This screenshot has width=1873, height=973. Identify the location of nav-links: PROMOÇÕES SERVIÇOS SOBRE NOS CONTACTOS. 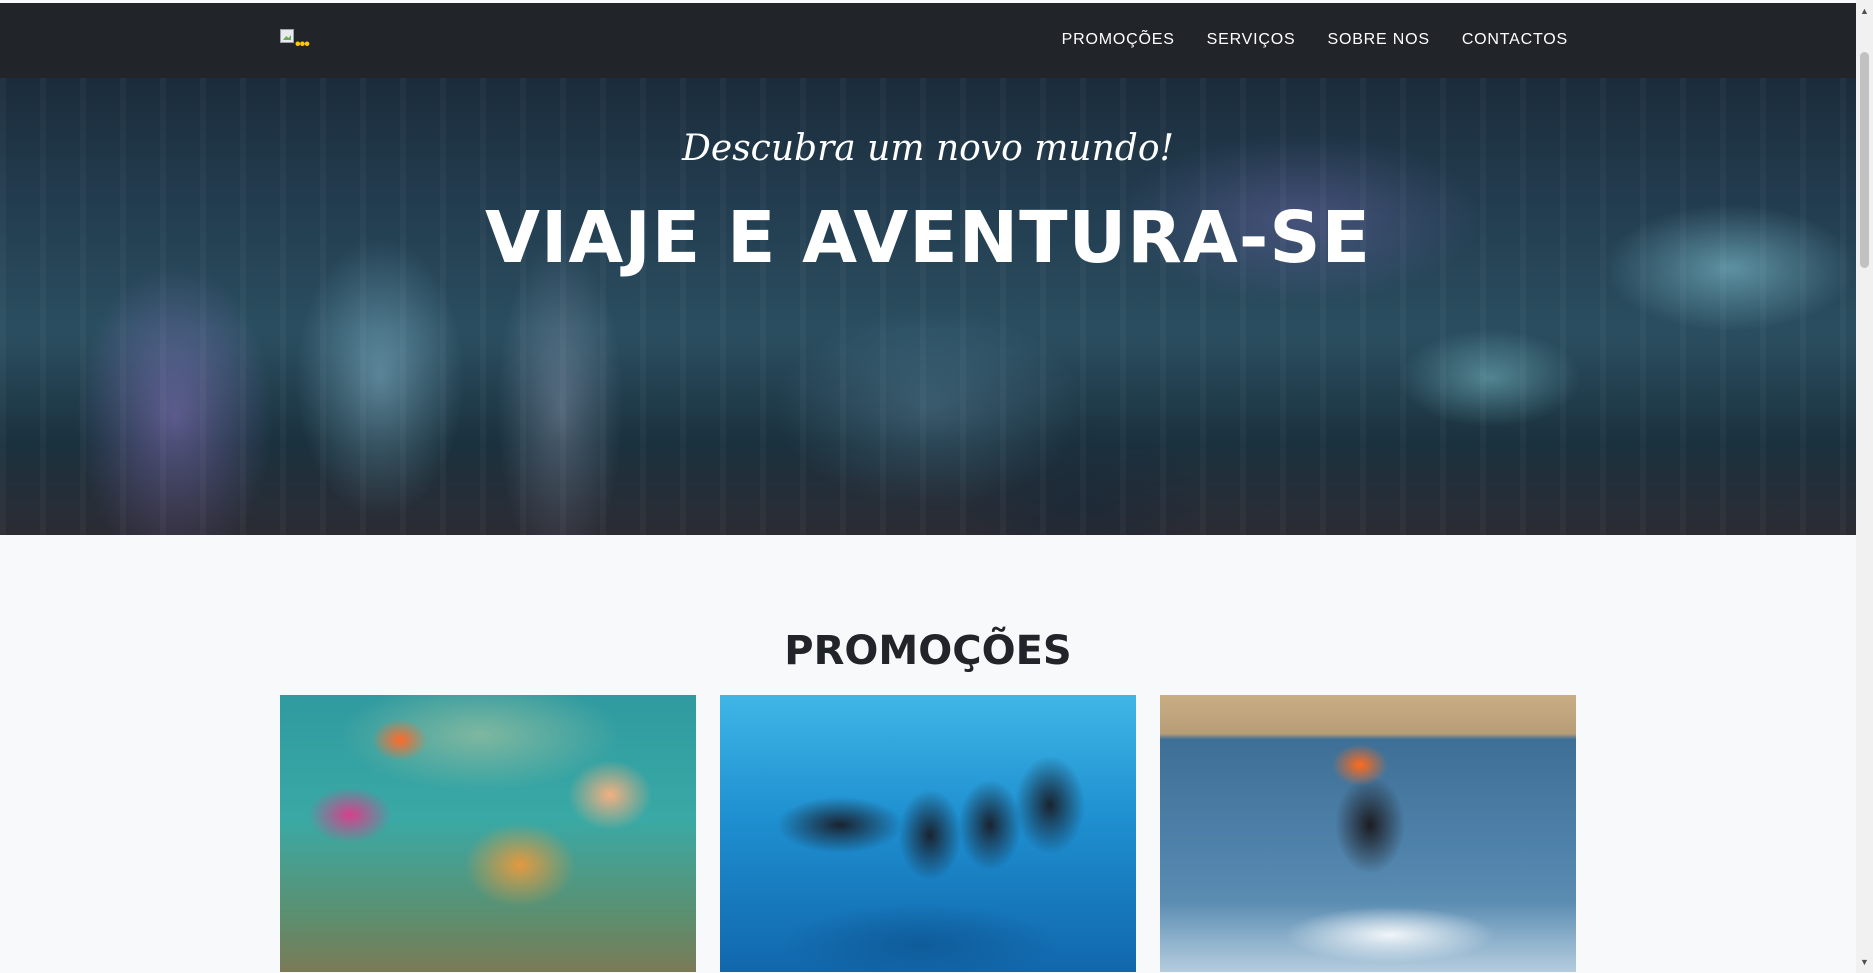
(1299, 40).